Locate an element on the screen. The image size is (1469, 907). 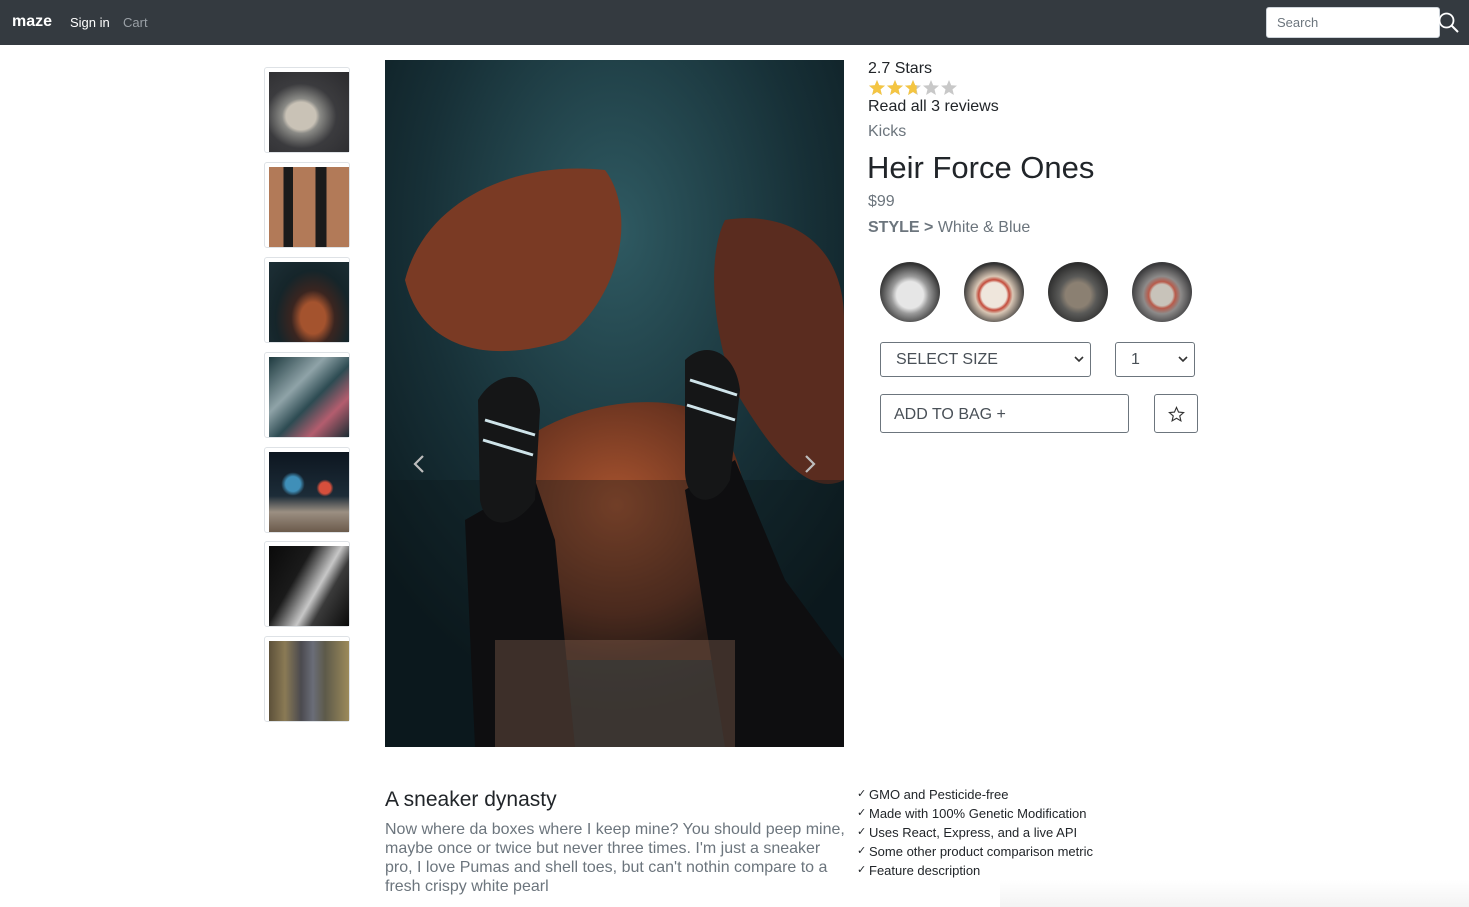
chevron-right-icon is located at coordinates (809, 464).